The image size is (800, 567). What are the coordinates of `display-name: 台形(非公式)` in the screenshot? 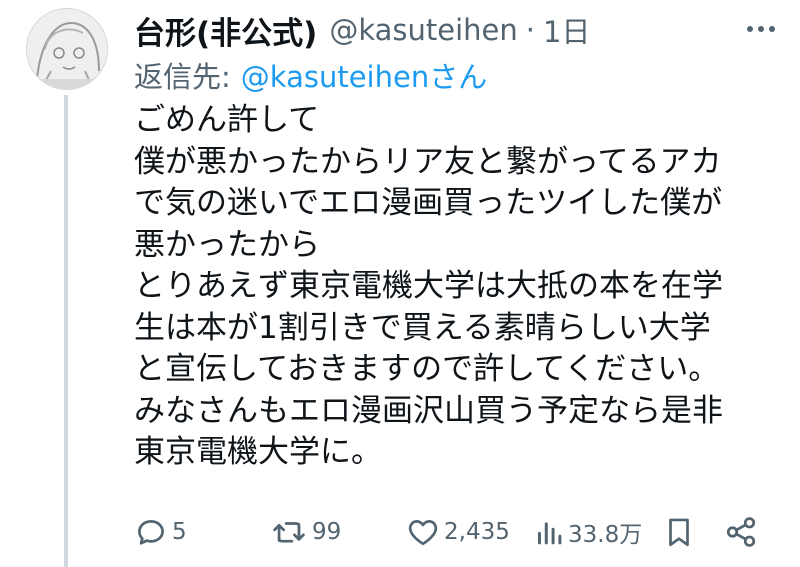 It's located at (225, 30).